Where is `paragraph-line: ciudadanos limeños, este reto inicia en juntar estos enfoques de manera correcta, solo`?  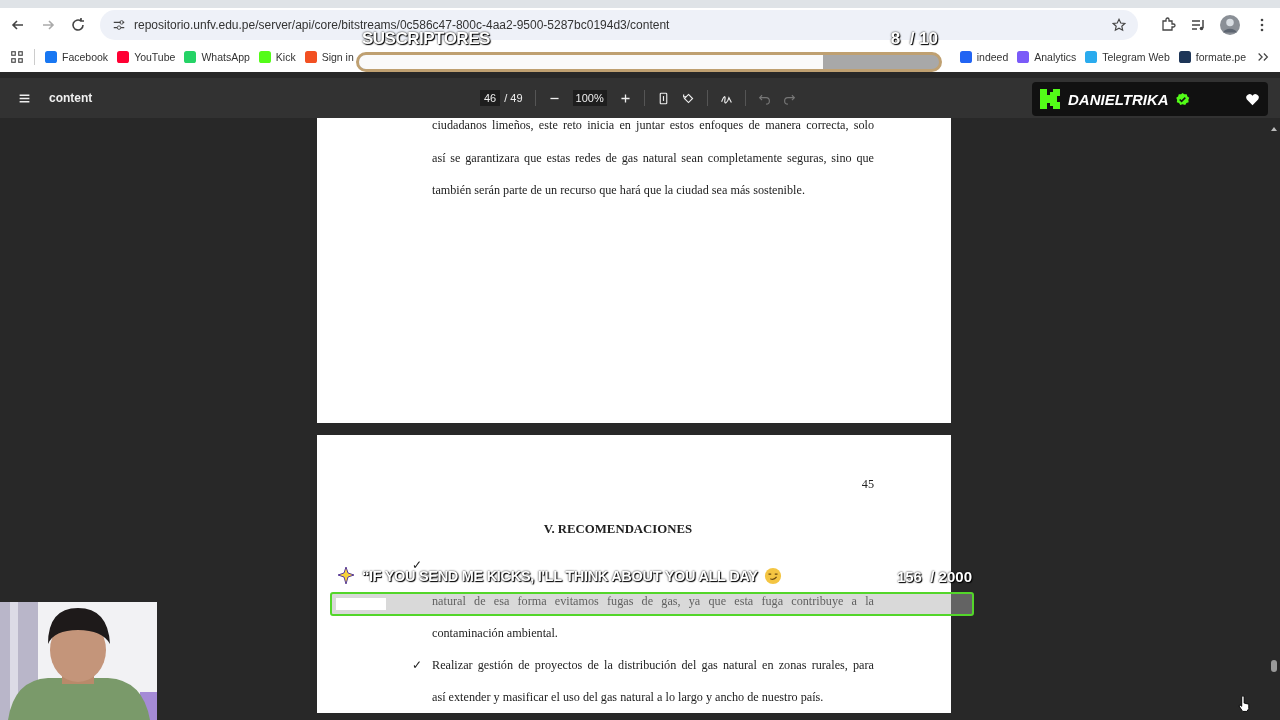 paragraph-line: ciudadanos limeños, este reto inicia en juntar estos enfoques de manera correcta, solo is located at coordinates (653, 125).